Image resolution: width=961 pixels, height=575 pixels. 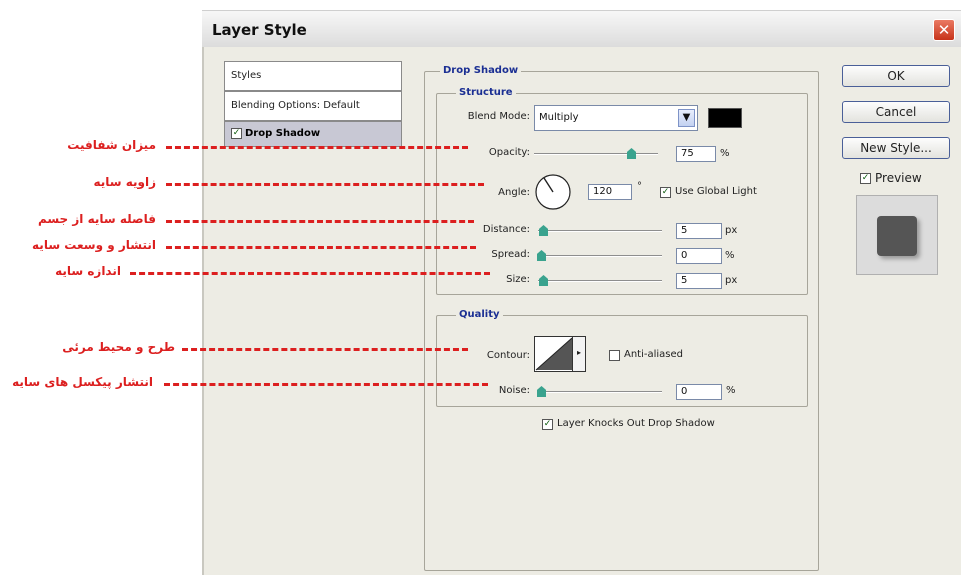 What do you see at coordinates (118, 347) in the screenshot?
I see `annotation-contour: طرح و محیط مرئی` at bounding box center [118, 347].